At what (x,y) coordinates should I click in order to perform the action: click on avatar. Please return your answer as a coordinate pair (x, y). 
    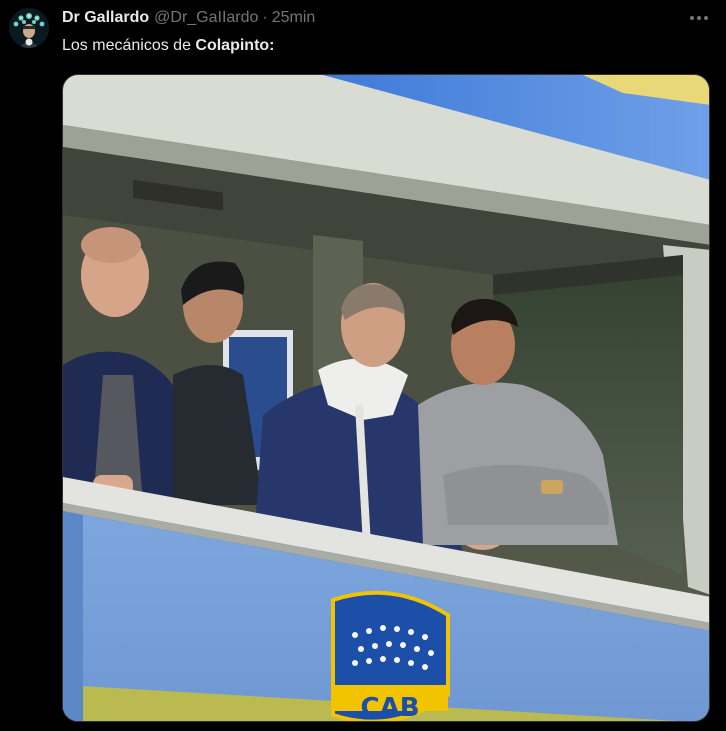
    Looking at the image, I should click on (29, 28).